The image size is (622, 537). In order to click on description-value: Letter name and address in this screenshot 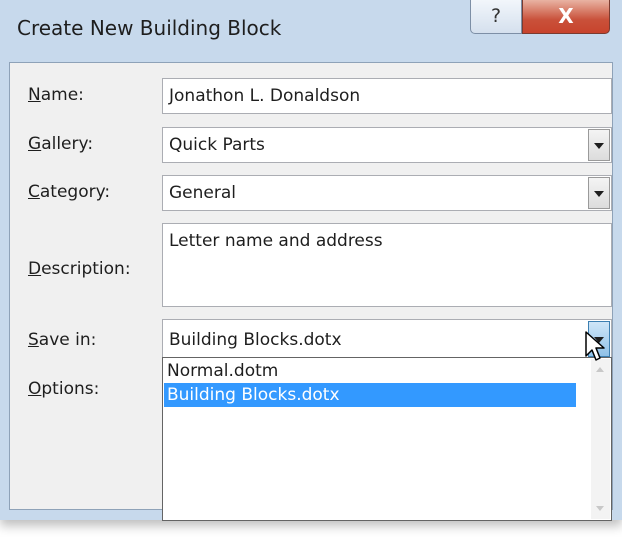, I will do `click(276, 241)`.